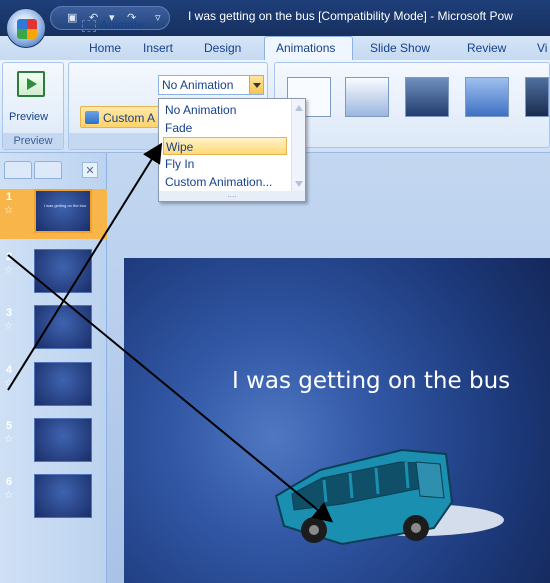 The image size is (550, 583). What do you see at coordinates (33, 141) in the screenshot?
I see `preview-group-label: Preview` at bounding box center [33, 141].